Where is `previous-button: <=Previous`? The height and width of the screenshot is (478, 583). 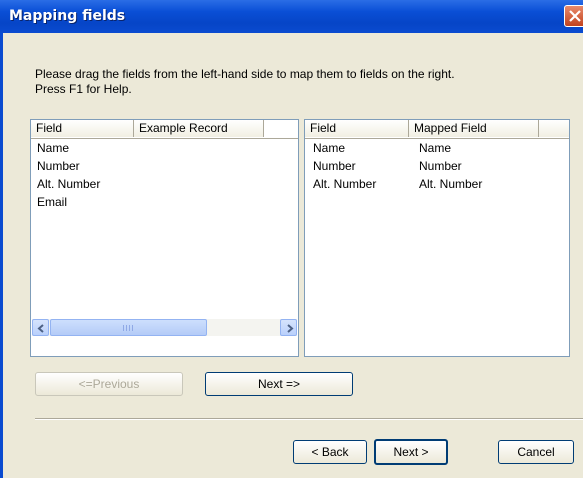 previous-button: <=Previous is located at coordinates (109, 384).